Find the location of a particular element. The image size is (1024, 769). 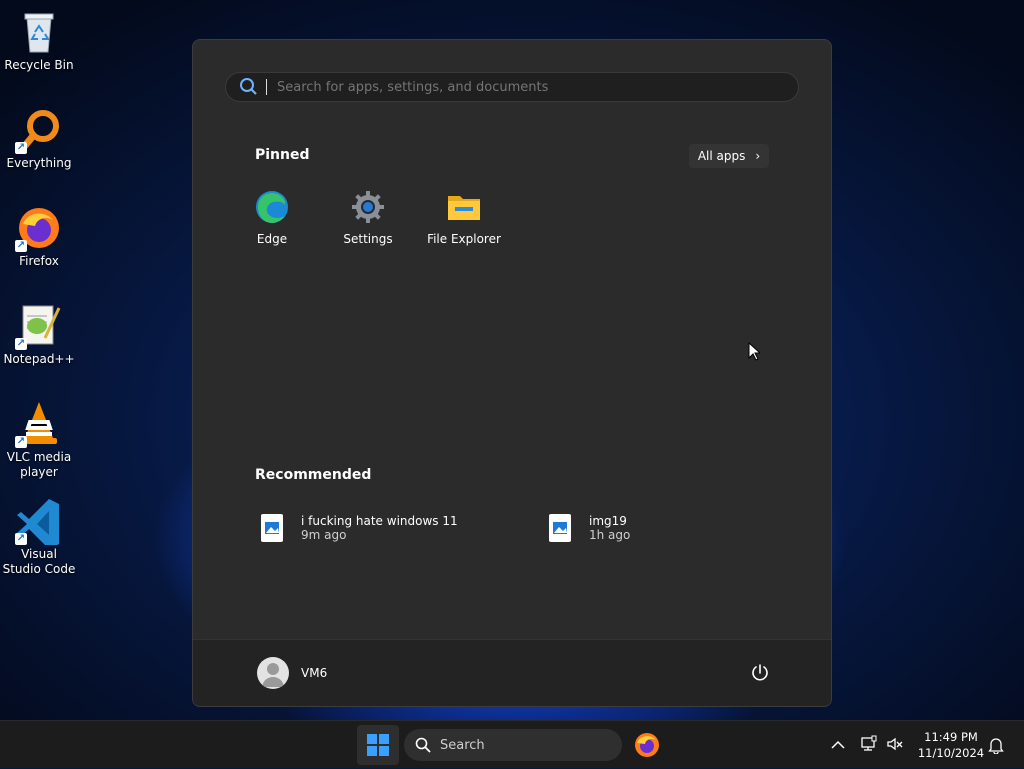

desktop-icon-vlc: ↗ VLC media player is located at coordinates (39, 440).